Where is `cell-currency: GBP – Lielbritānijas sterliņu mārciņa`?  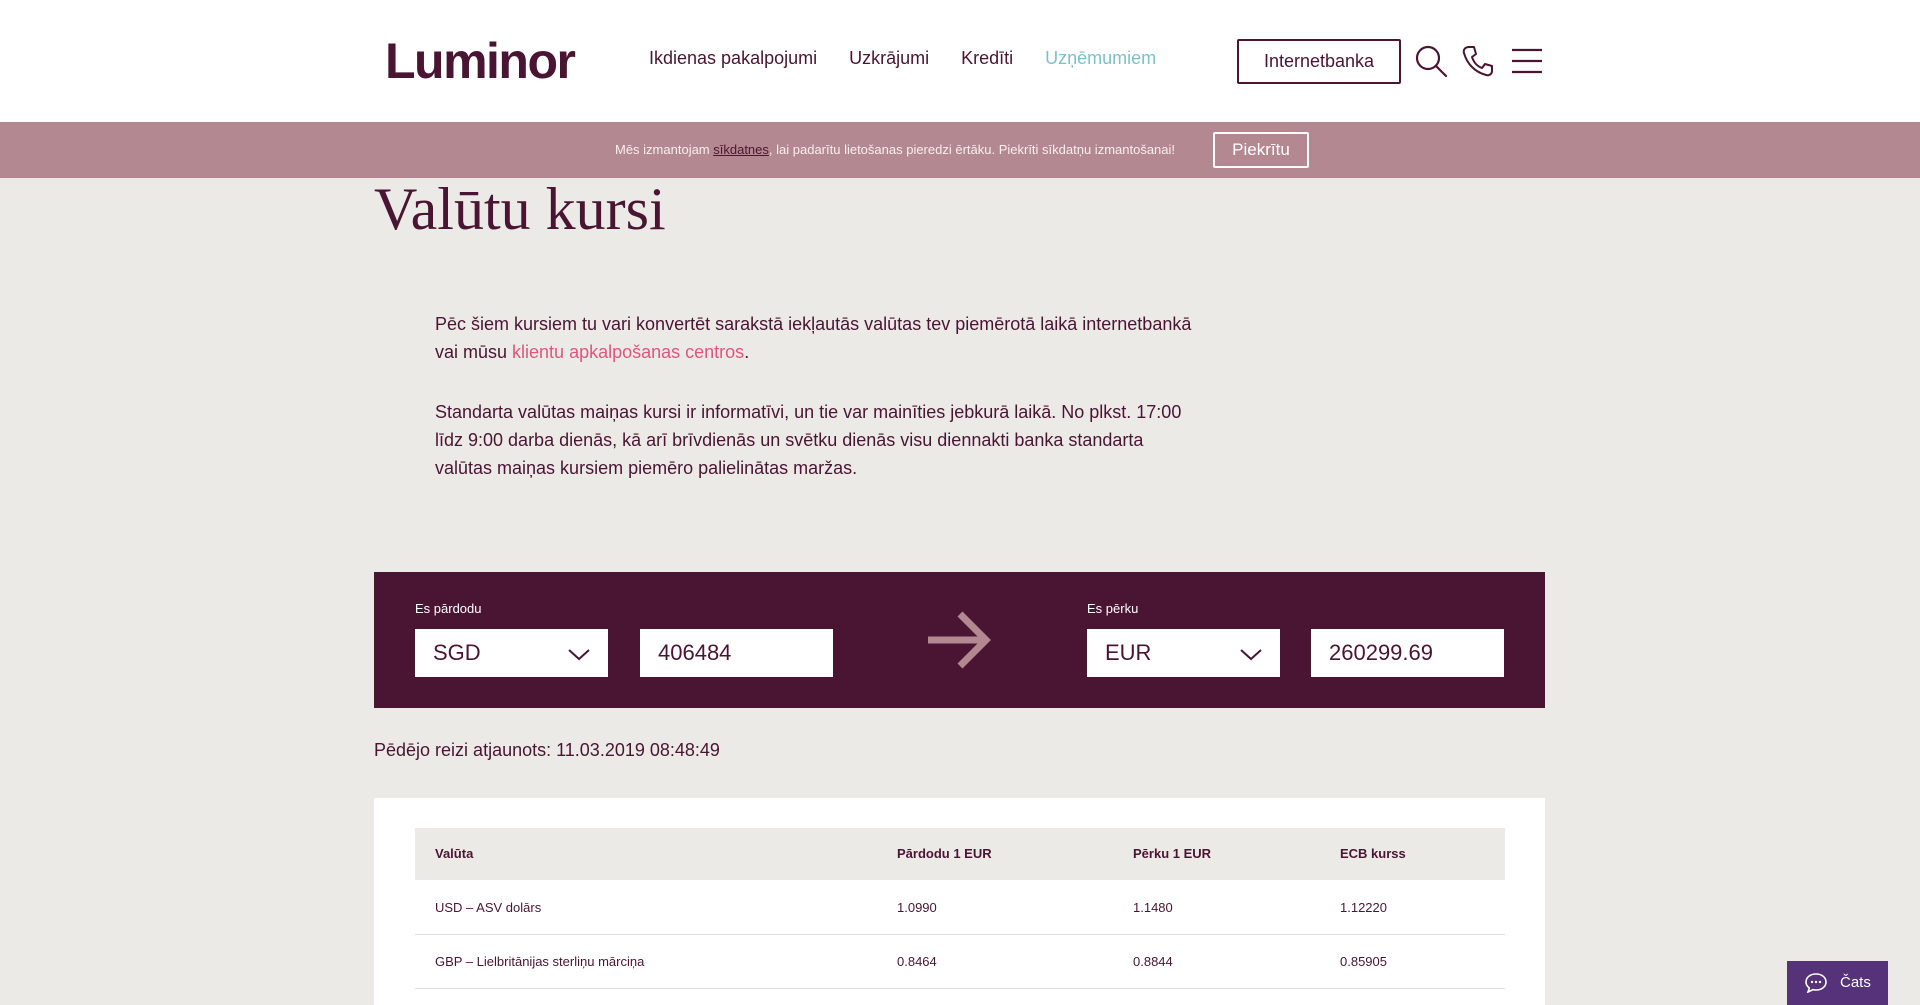
cell-currency: GBP – Lielbritānijas sterliņu mārciņa is located at coordinates (540, 961).